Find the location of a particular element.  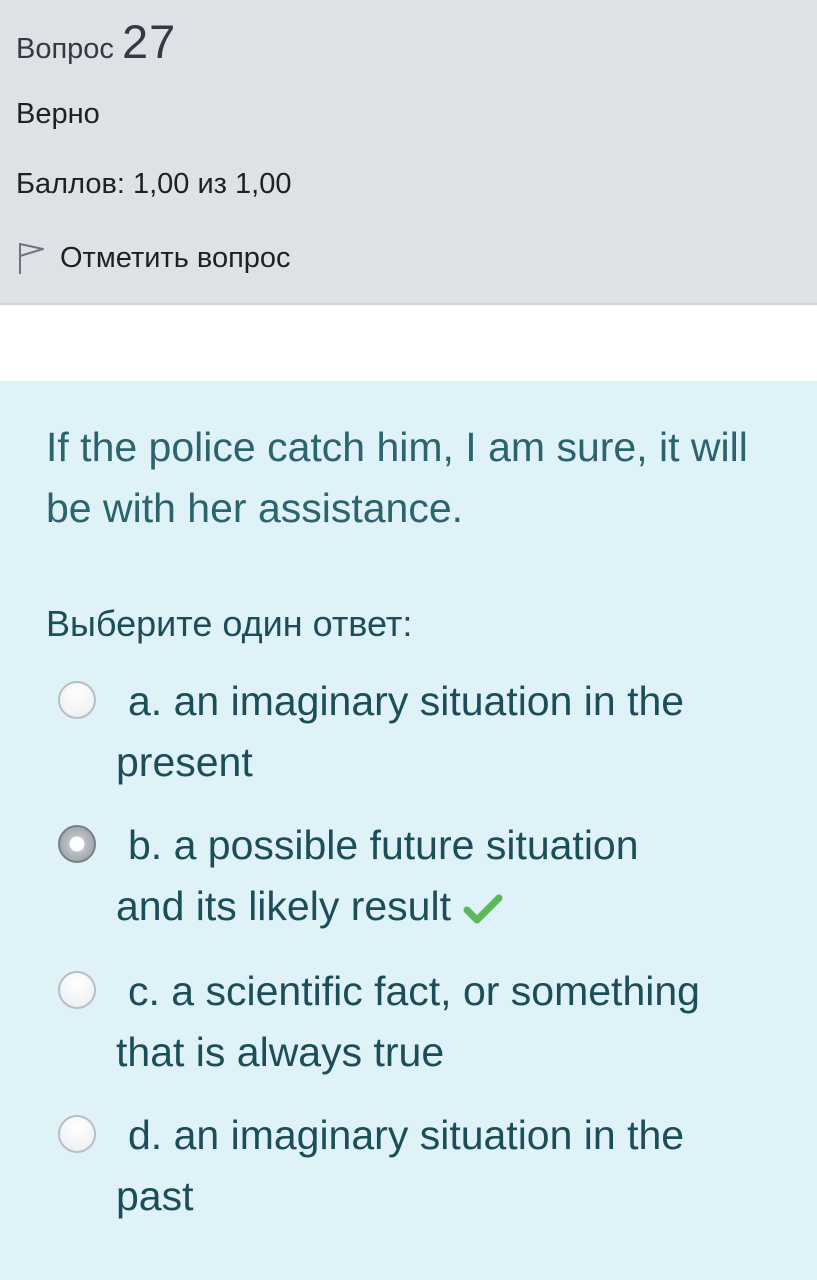

answer-radio-b is located at coordinates (77, 844).